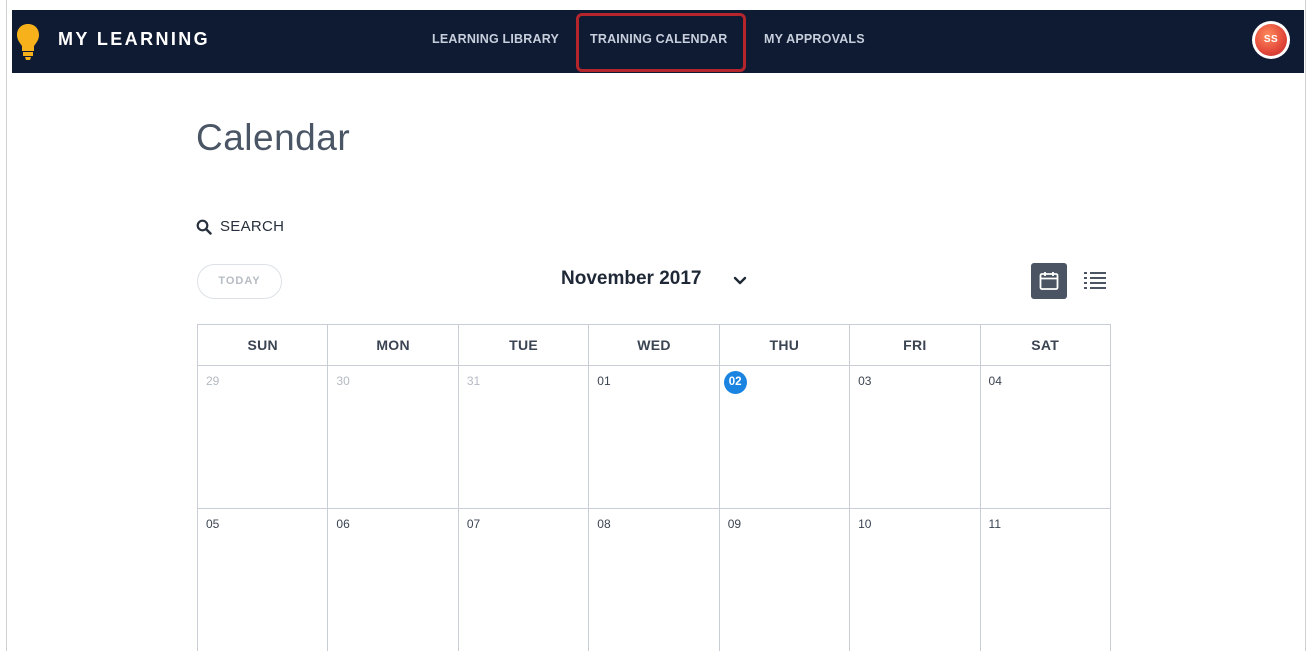 The height and width of the screenshot is (651, 1312). What do you see at coordinates (473, 524) in the screenshot?
I see `day-number: 07` at bounding box center [473, 524].